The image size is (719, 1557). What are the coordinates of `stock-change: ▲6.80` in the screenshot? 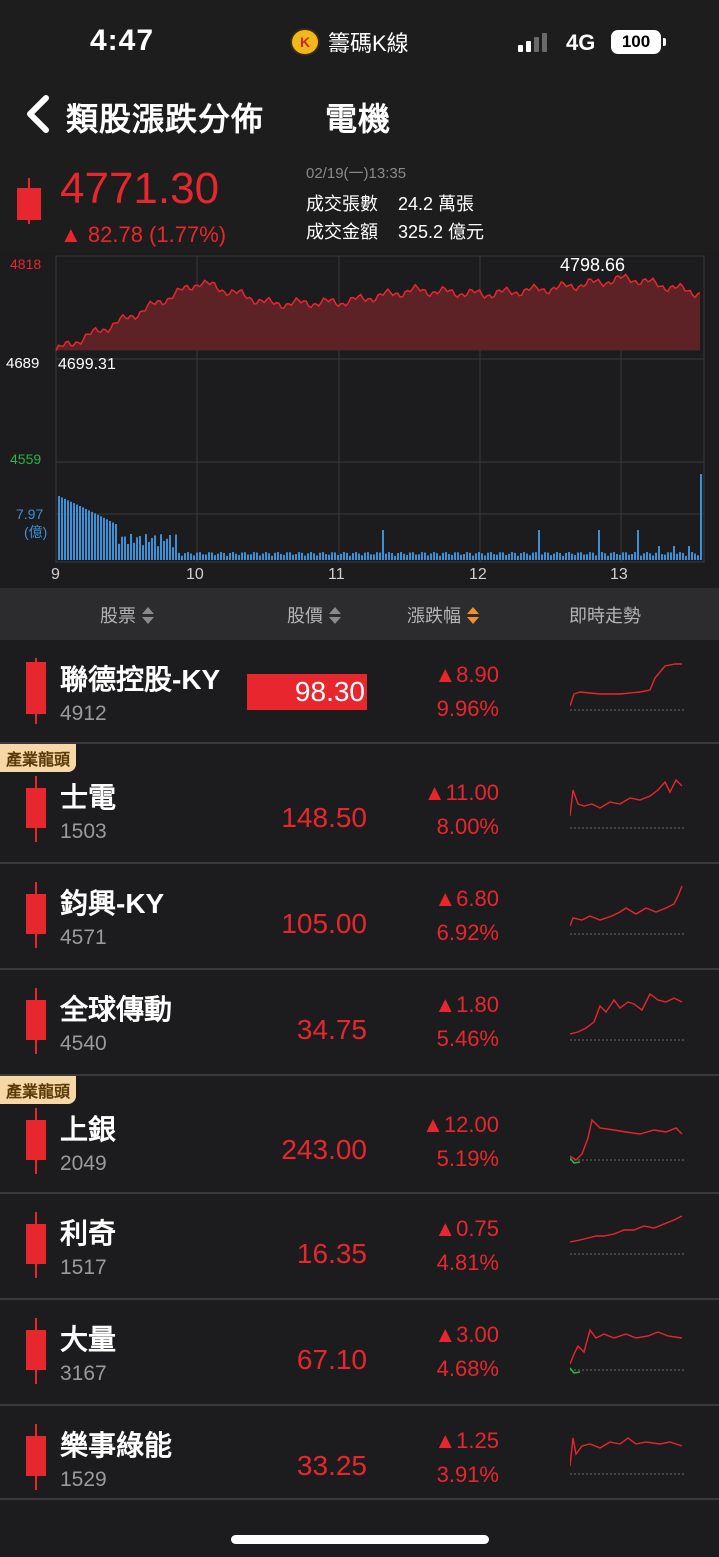 It's located at (466, 898).